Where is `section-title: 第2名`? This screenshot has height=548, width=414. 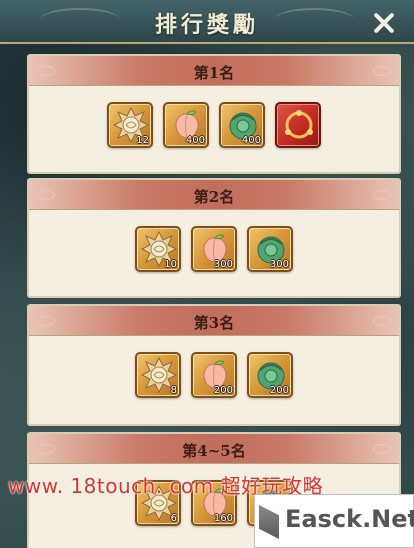
section-title: 第2名 is located at coordinates (214, 197).